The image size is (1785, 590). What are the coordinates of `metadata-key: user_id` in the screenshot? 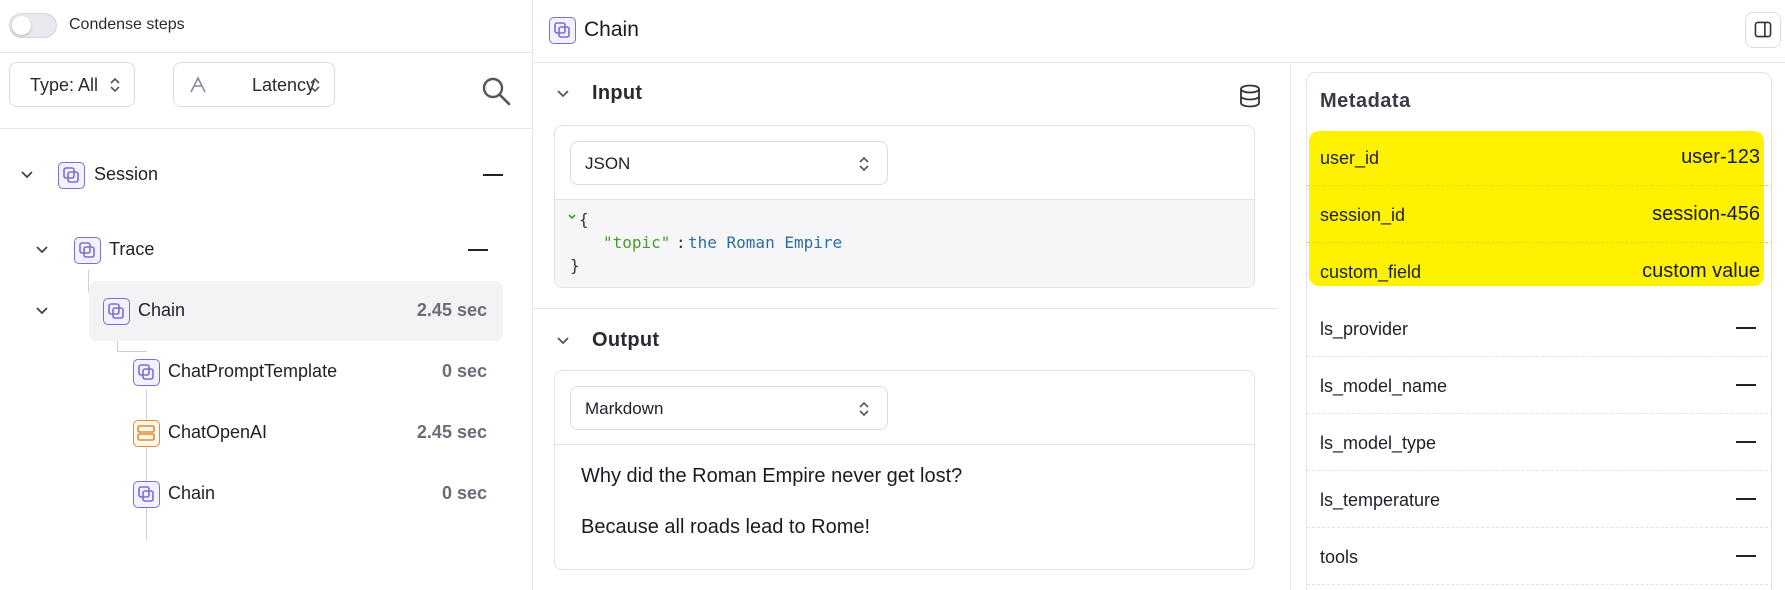 It's located at (1350, 158).